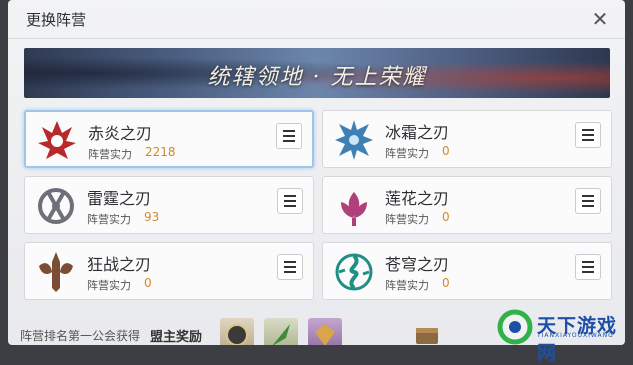 Image resolution: width=633 pixels, height=365 pixels. Describe the element at coordinates (317, 77) in the screenshot. I see `banner-text: 统辖领地 · 无上荣耀` at that location.